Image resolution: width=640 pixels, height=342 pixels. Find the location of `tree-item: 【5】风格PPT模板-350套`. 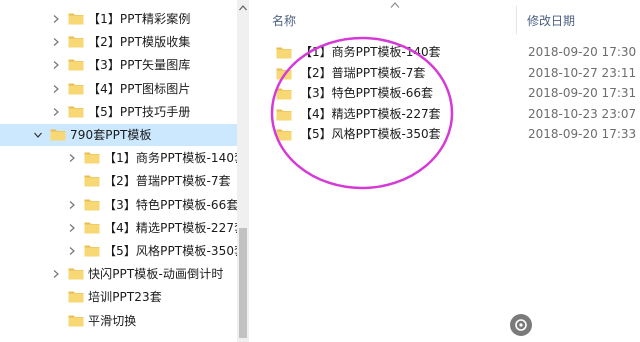

tree-item: 【5】风格PPT模板-350套 is located at coordinates (123, 251).